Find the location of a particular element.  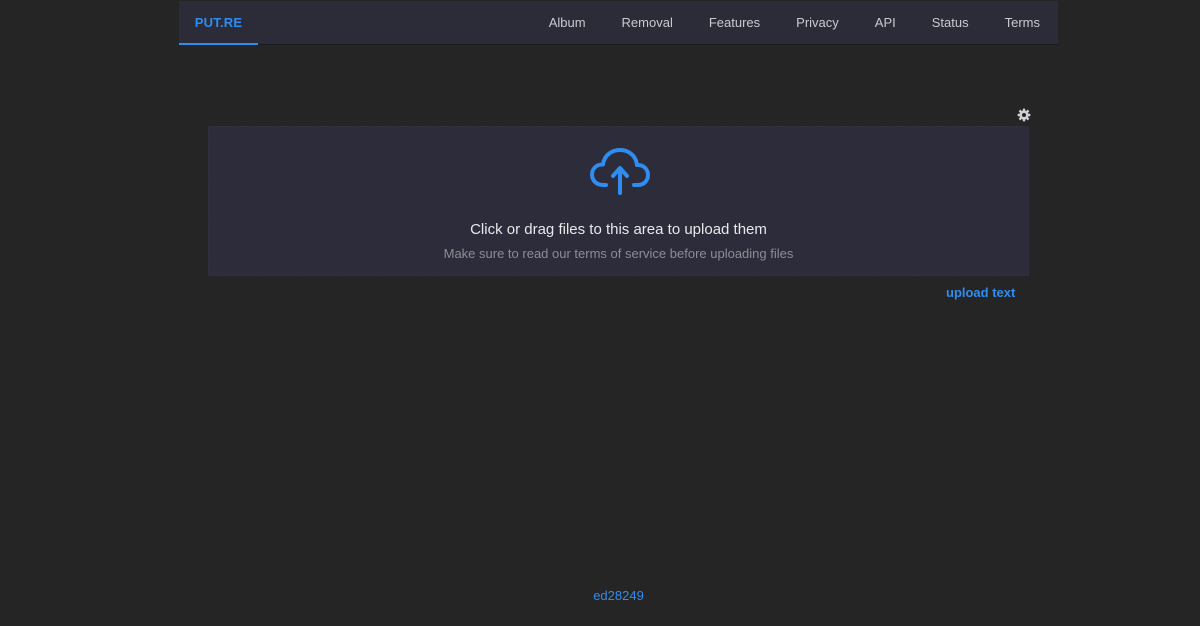

version-link: ed28249 is located at coordinates (600, 595).